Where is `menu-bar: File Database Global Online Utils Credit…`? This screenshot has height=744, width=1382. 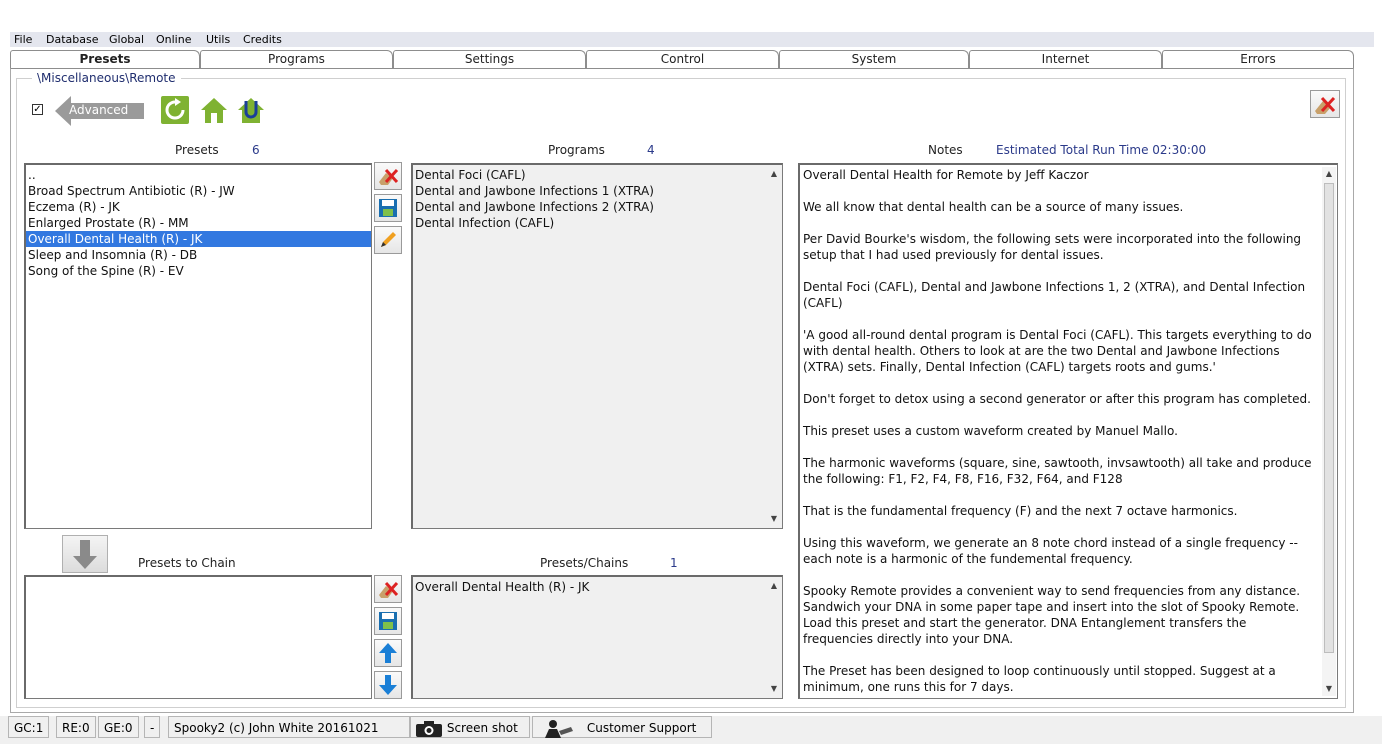 menu-bar: File Database Global Online Utils Credit… is located at coordinates (692, 39).